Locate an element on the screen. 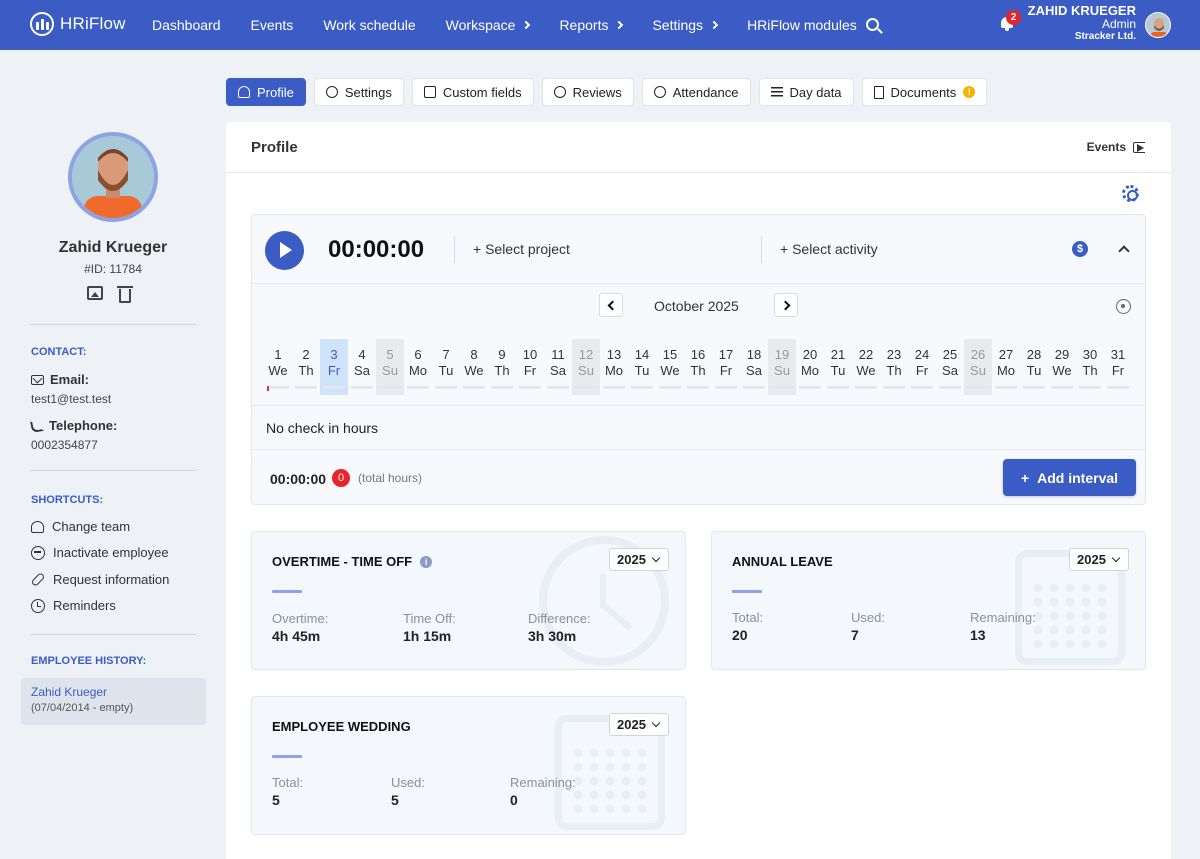 The image size is (1200, 859). calendar-day: 8 We is located at coordinates (474, 367).